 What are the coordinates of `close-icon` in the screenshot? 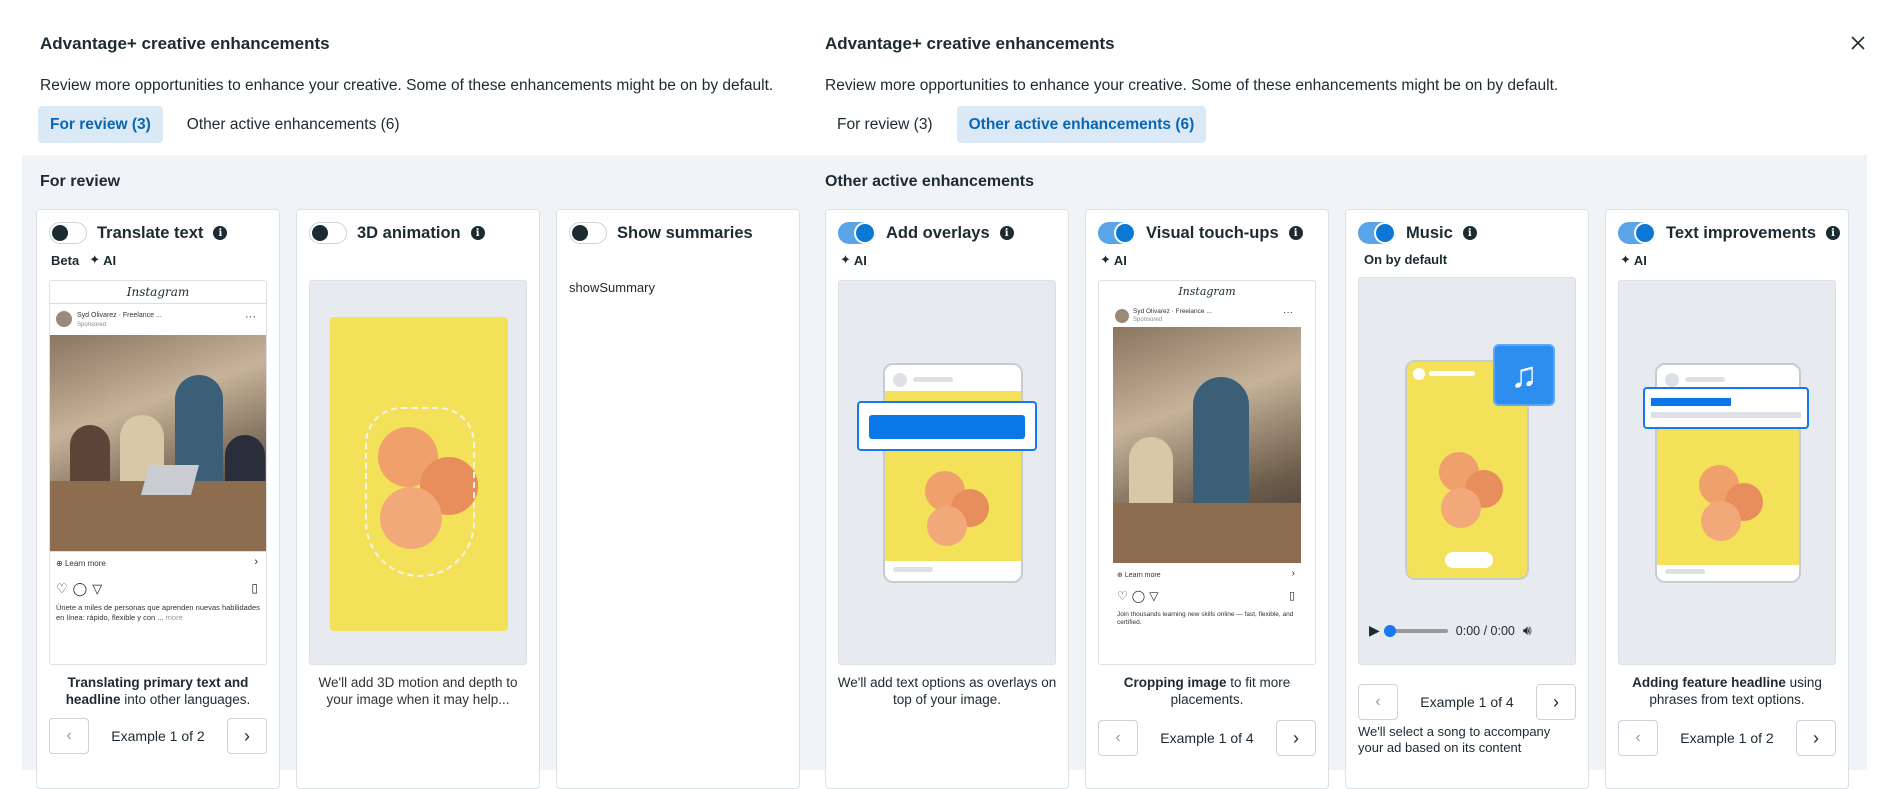 It's located at (1858, 43).